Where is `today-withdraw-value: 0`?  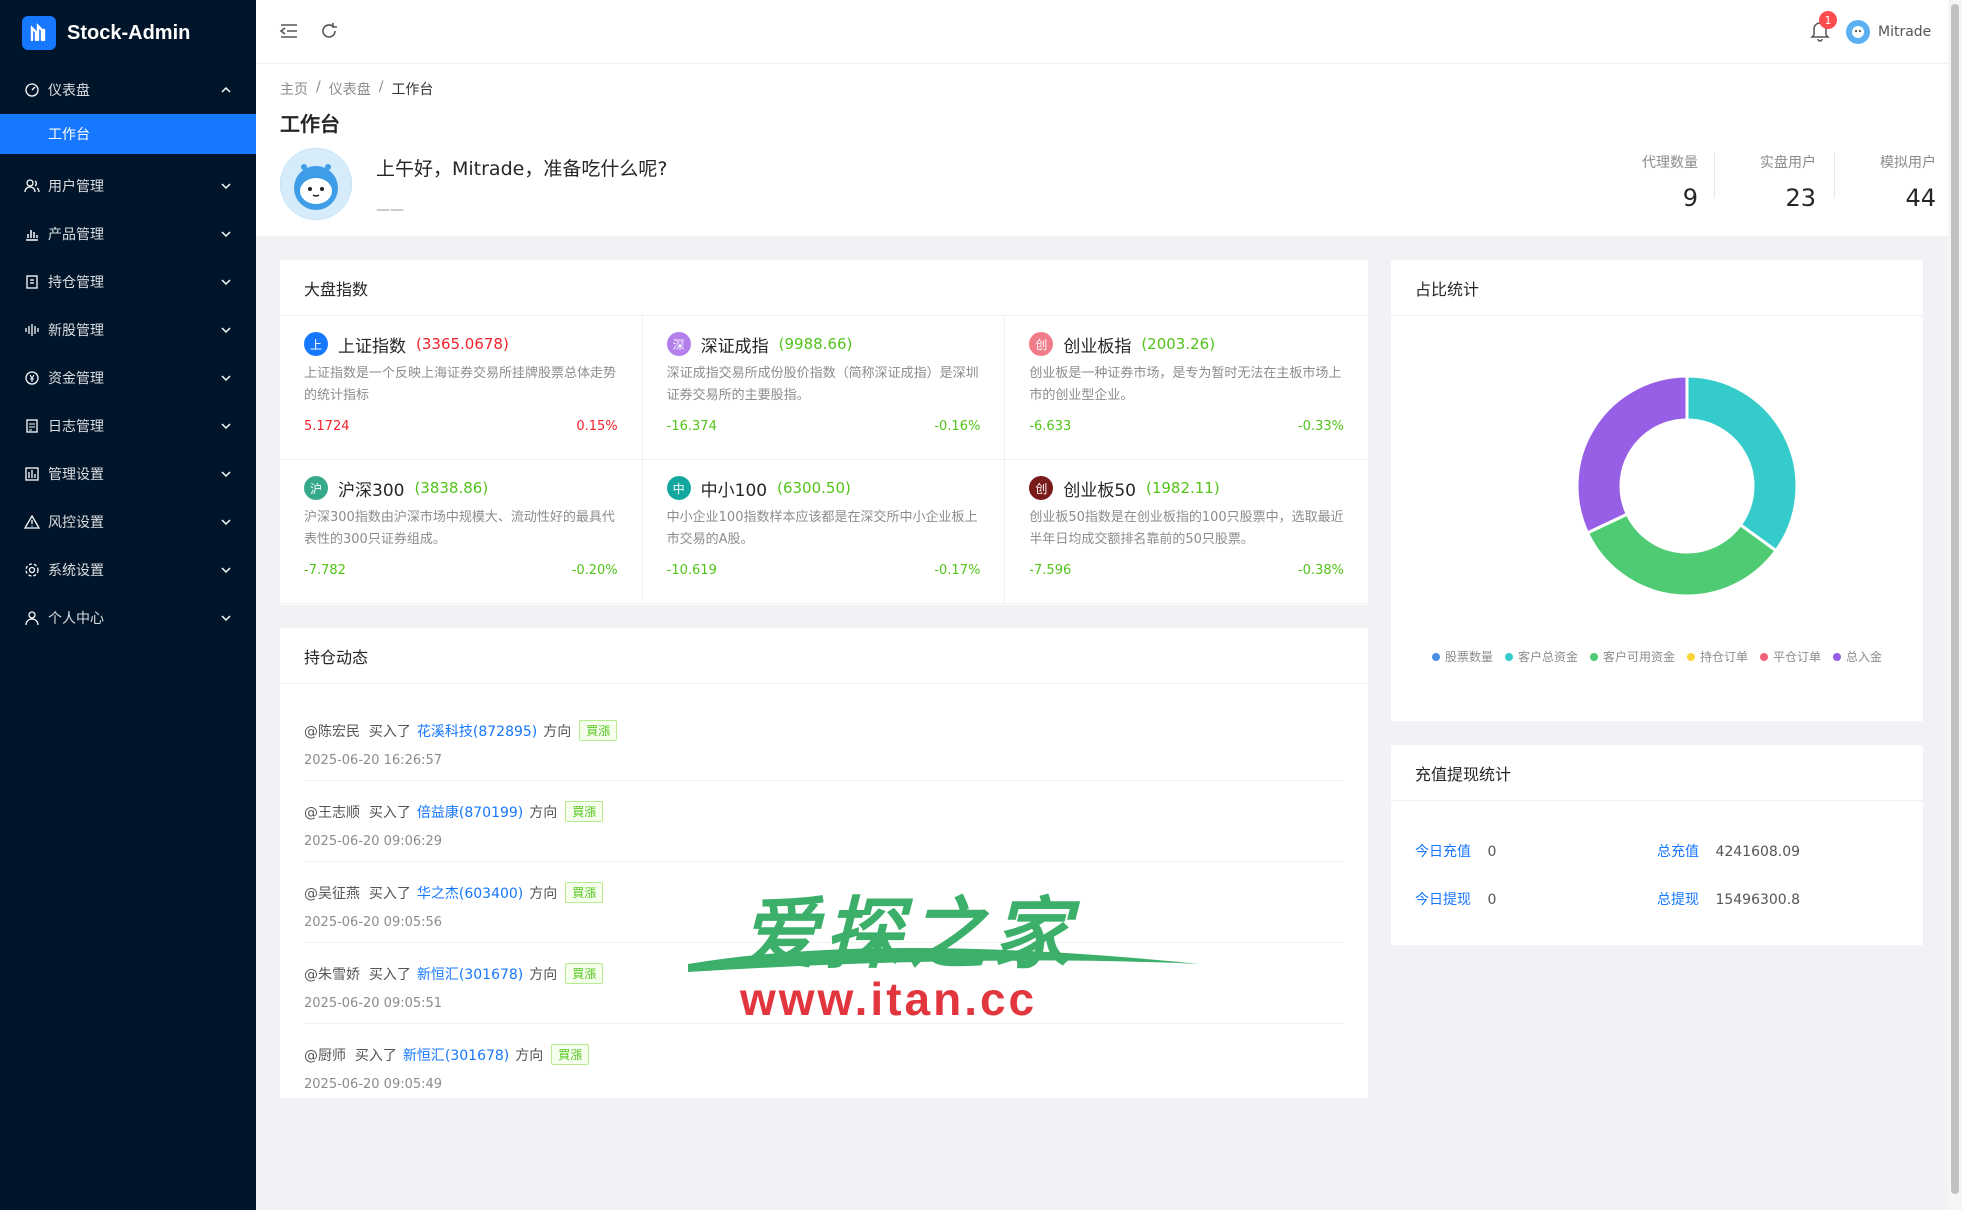
today-withdraw-value: 0 is located at coordinates (1492, 900).